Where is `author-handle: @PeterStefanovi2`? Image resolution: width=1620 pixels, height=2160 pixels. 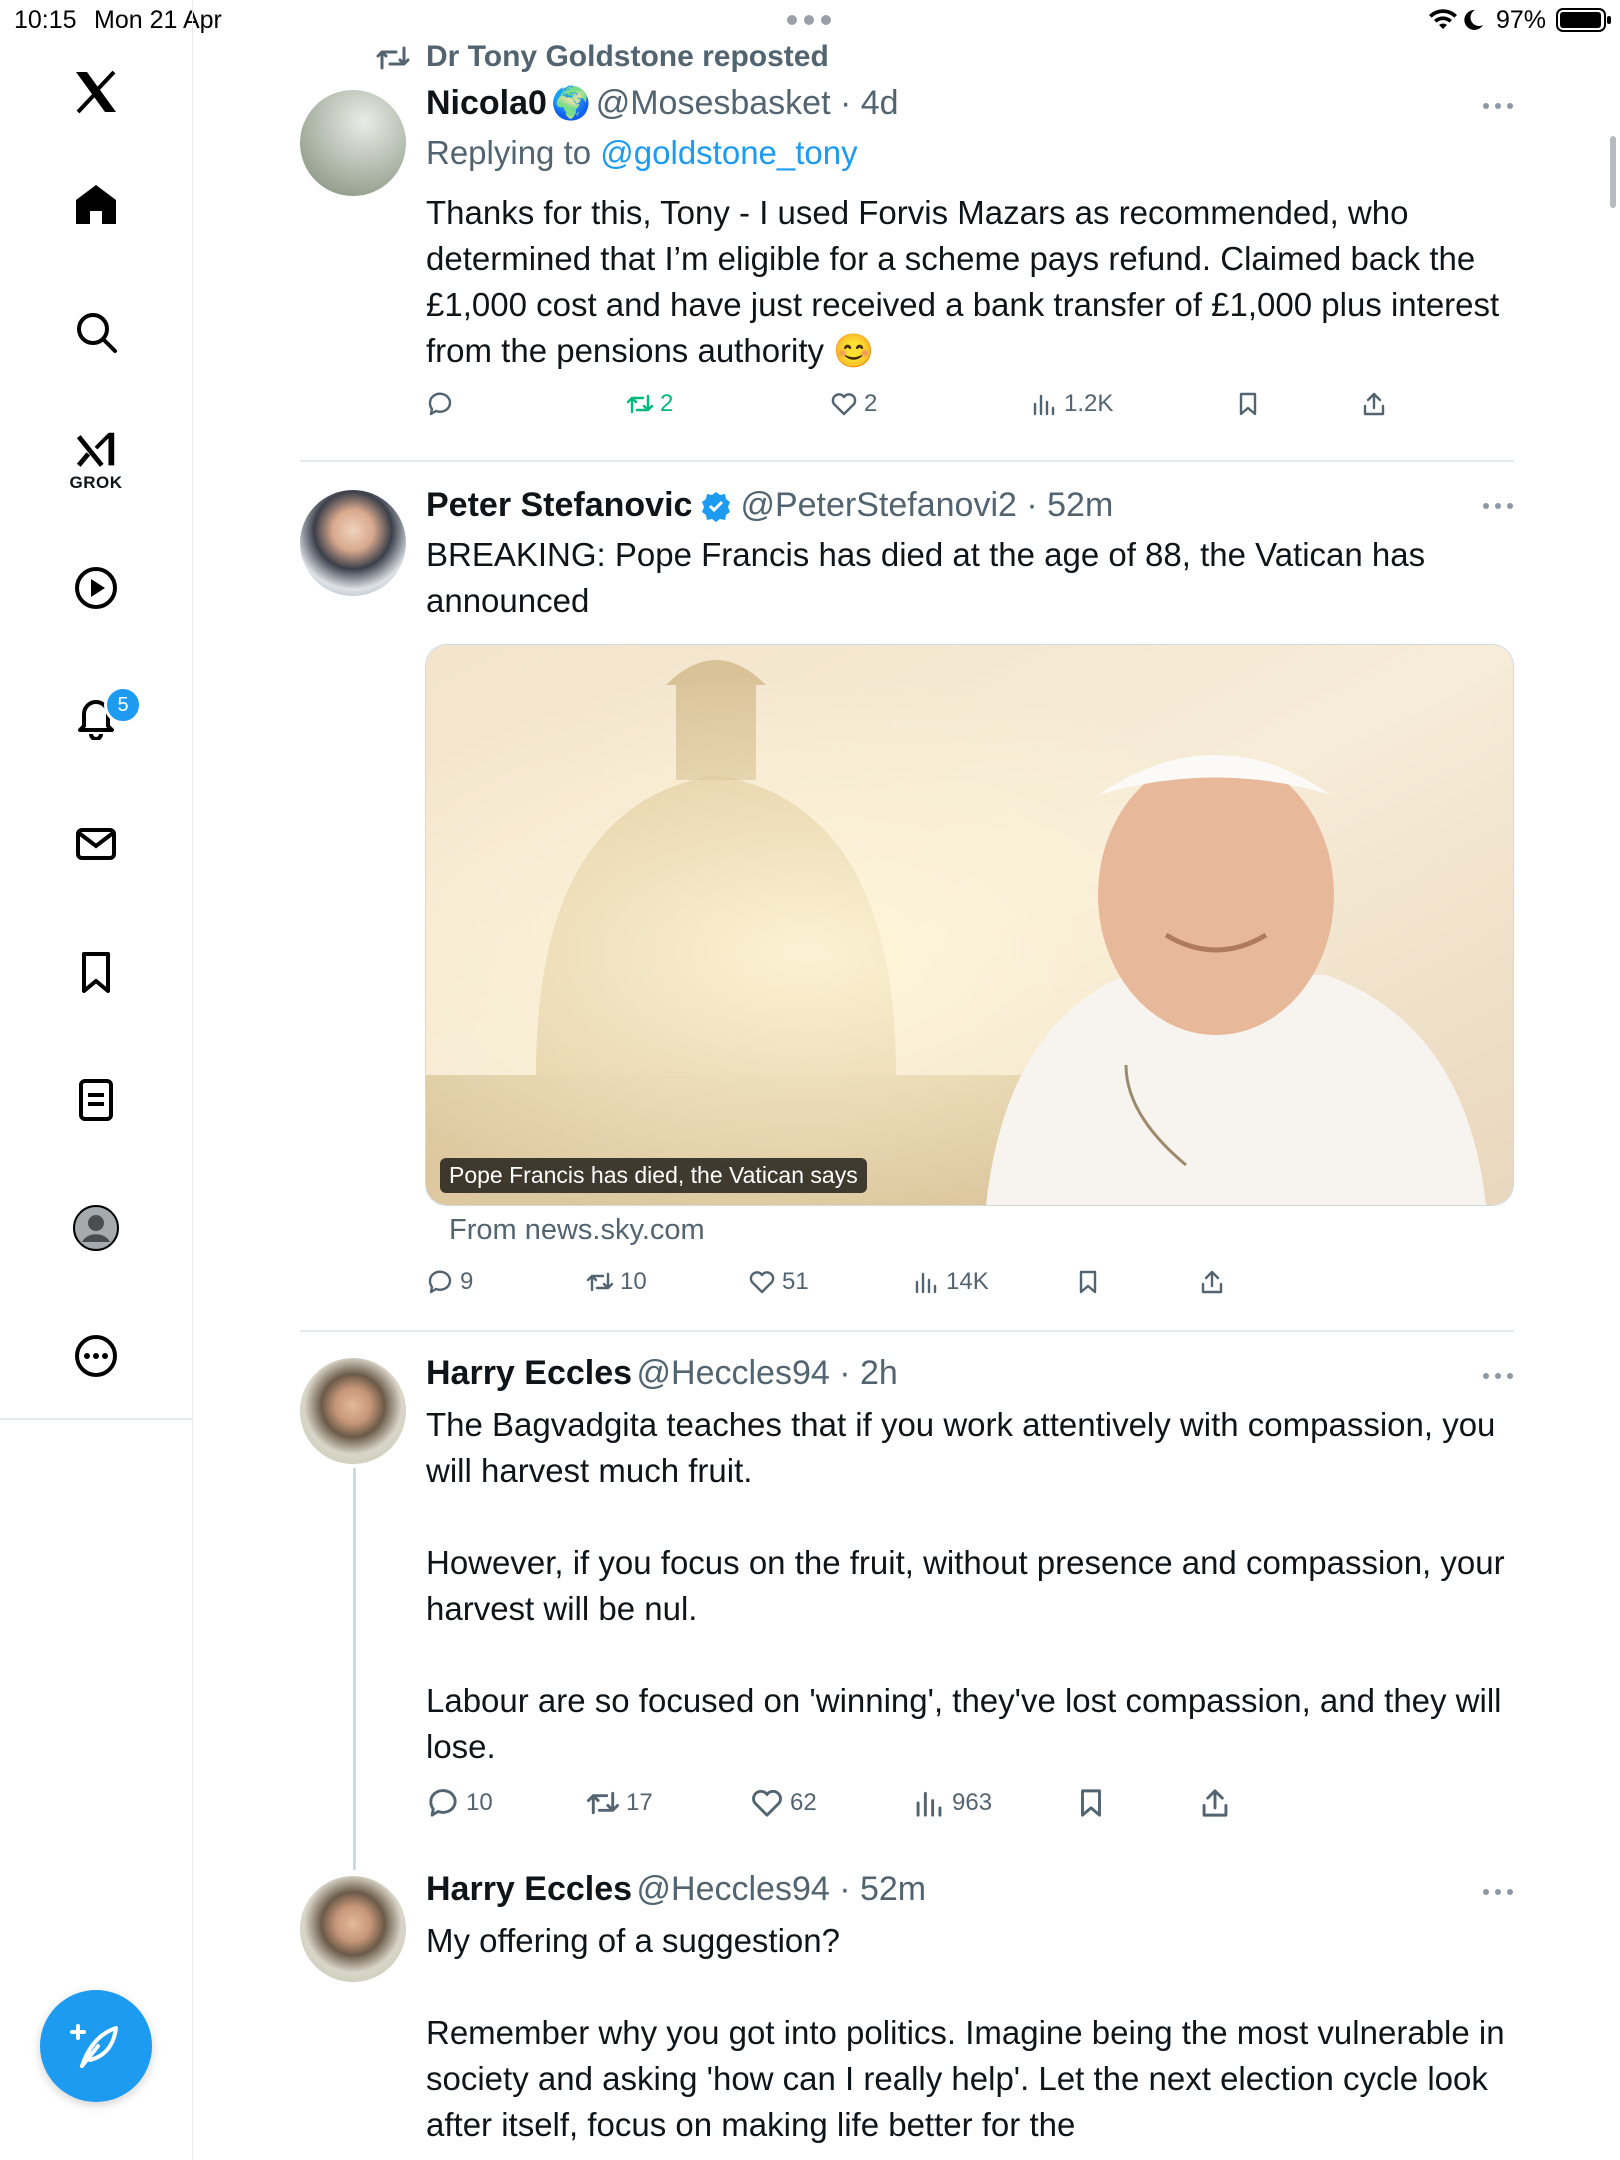 author-handle: @PeterStefanovi2 is located at coordinates (878, 505).